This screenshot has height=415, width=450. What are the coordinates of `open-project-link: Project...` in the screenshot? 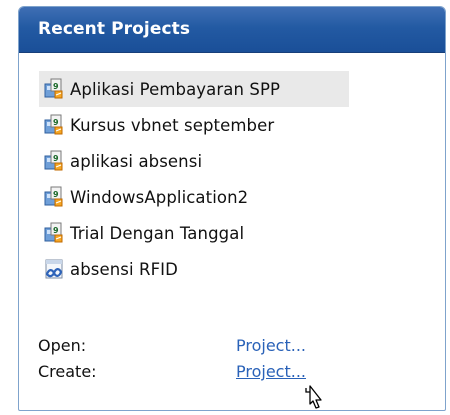 It's located at (271, 345).